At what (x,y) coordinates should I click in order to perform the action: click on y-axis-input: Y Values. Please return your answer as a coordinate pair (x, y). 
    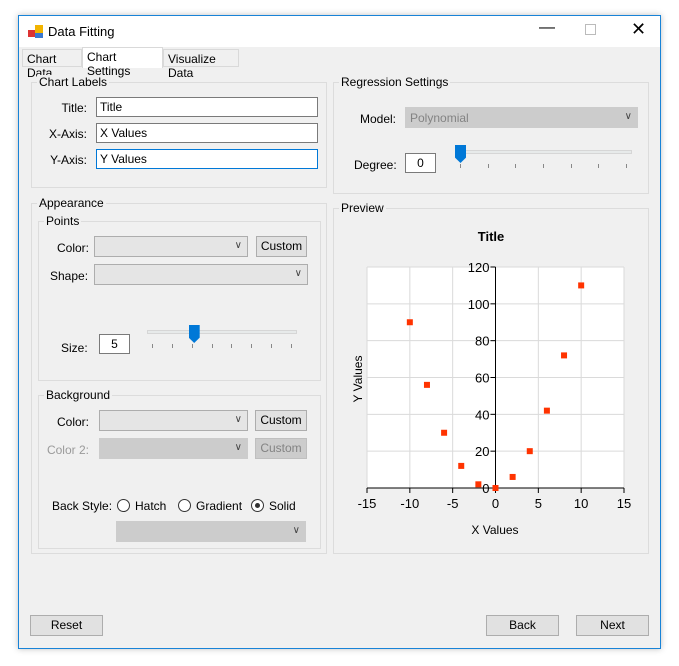
    Looking at the image, I should click on (207, 159).